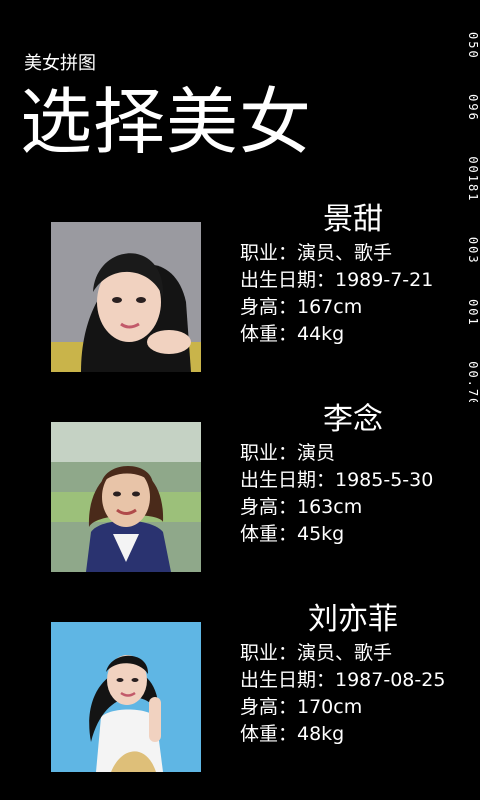 The image size is (480, 800). Describe the element at coordinates (60, 63) in the screenshot. I see `app-title: 美女拼图` at that location.